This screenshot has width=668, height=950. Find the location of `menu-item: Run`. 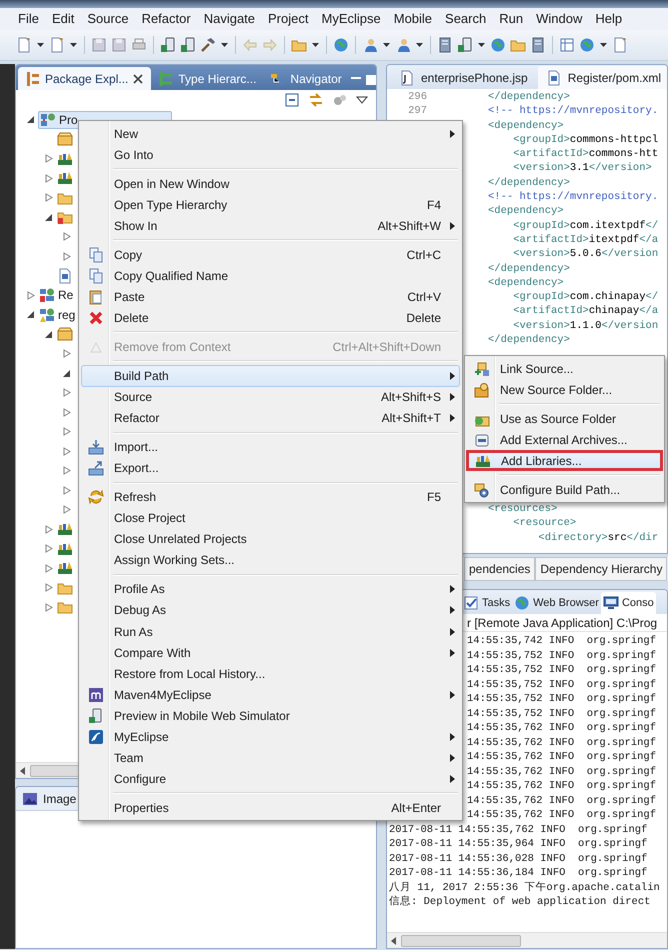

menu-item: Run is located at coordinates (511, 19).